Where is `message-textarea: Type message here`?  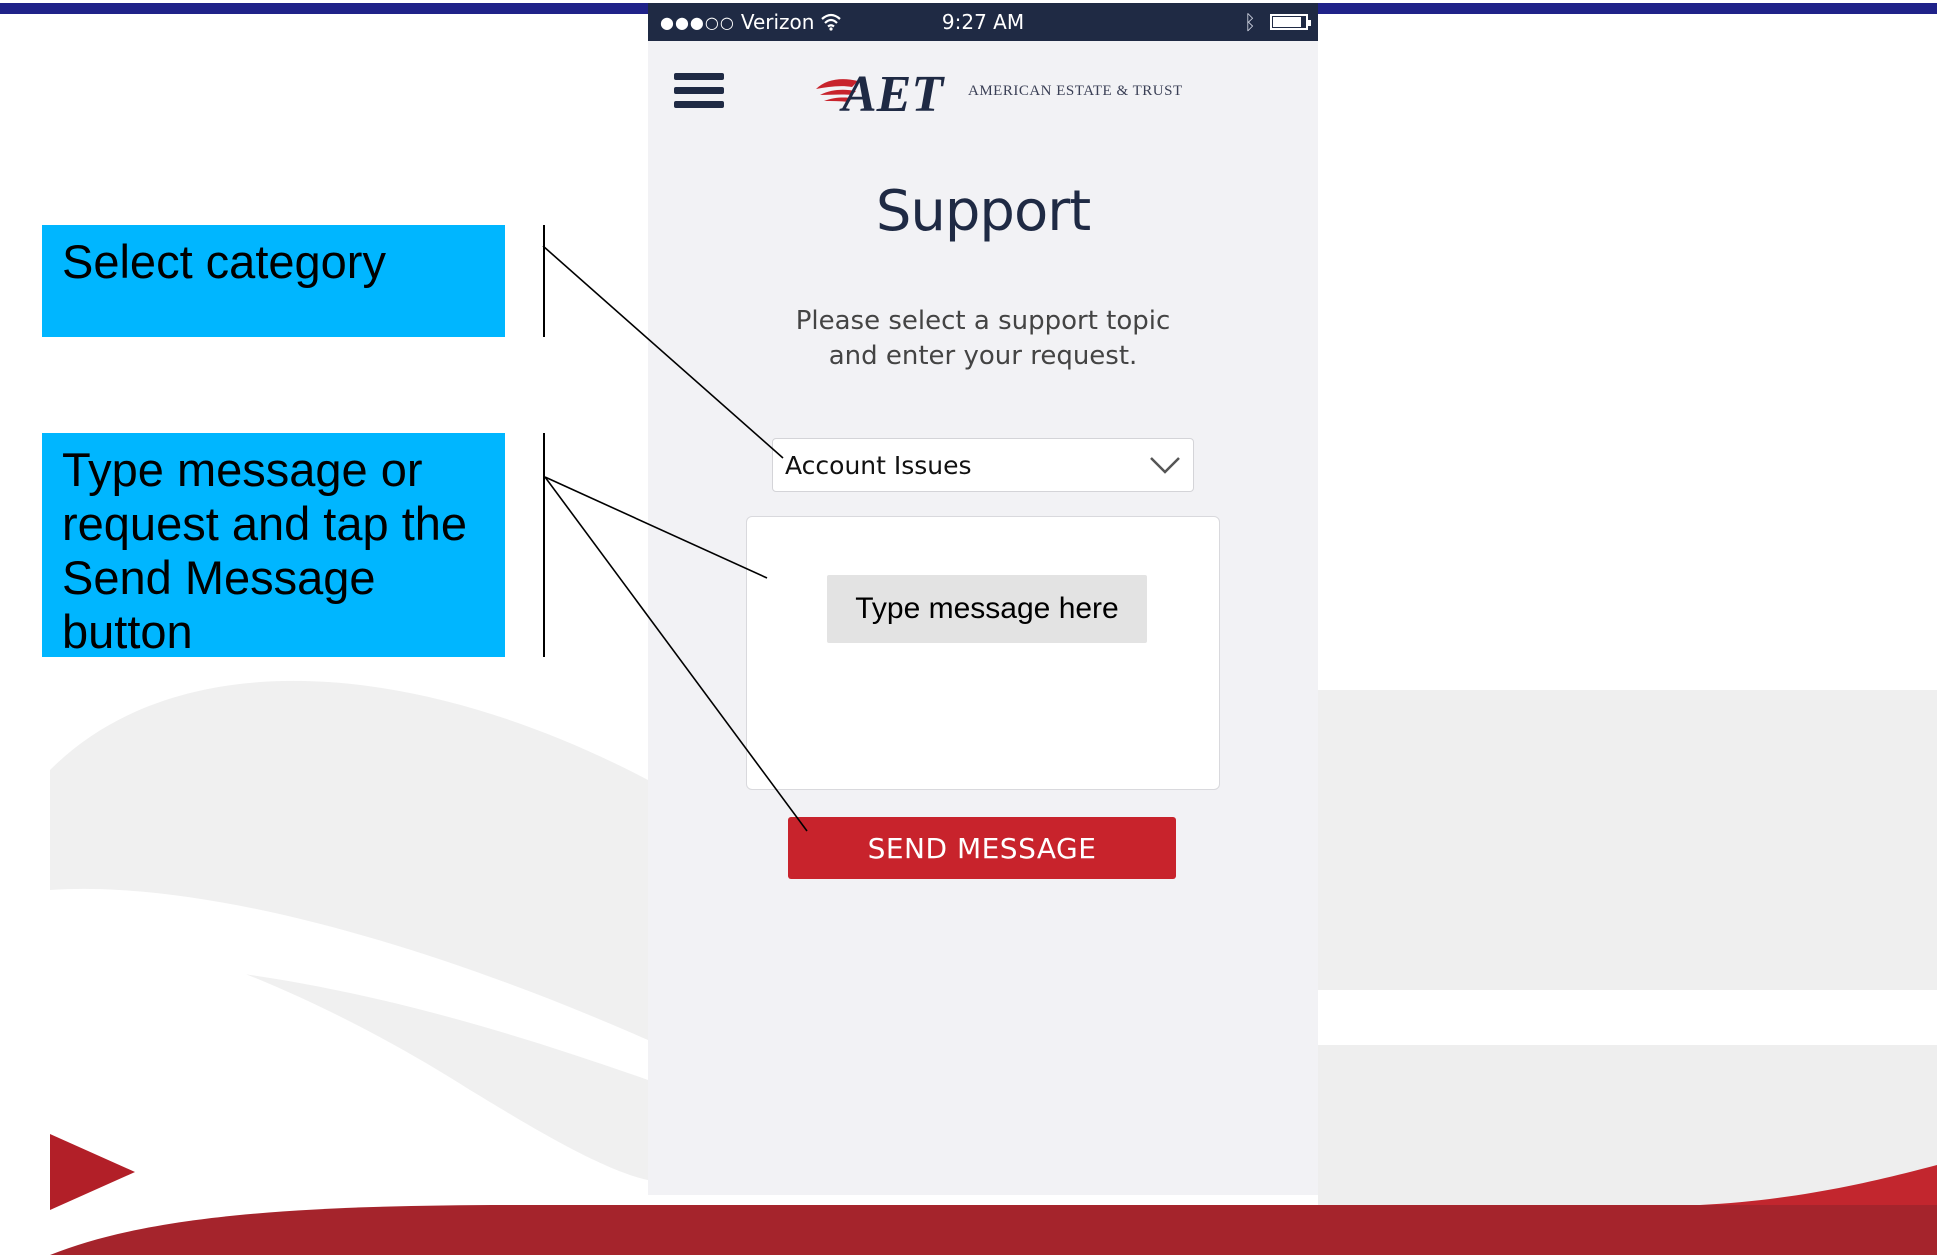 message-textarea: Type message here is located at coordinates (983, 653).